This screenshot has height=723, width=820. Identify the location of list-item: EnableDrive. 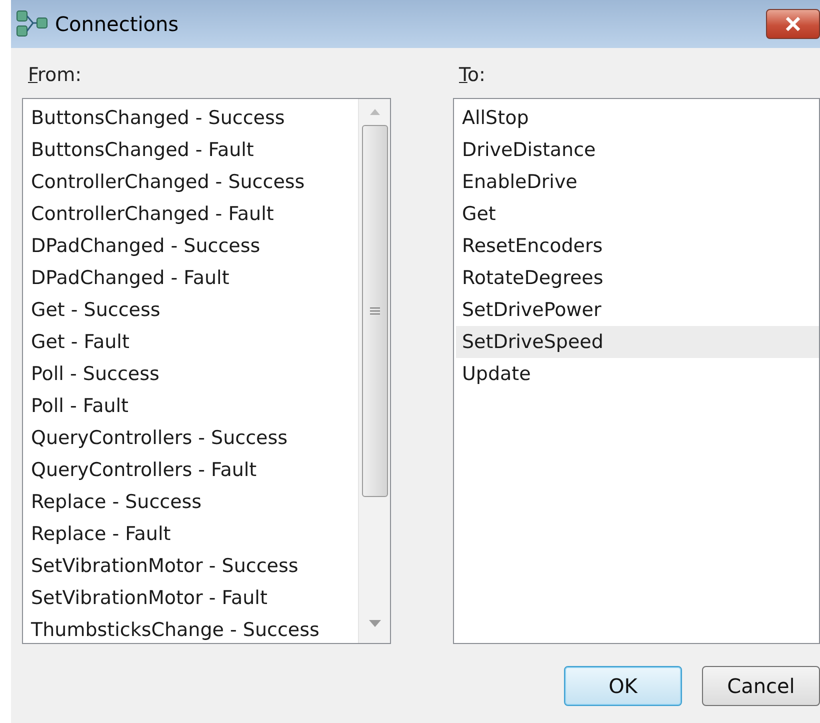
(637, 182).